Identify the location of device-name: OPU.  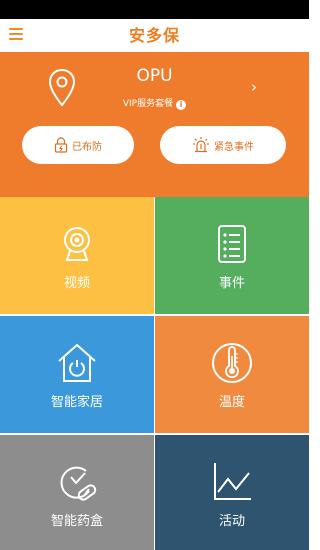
(154, 76).